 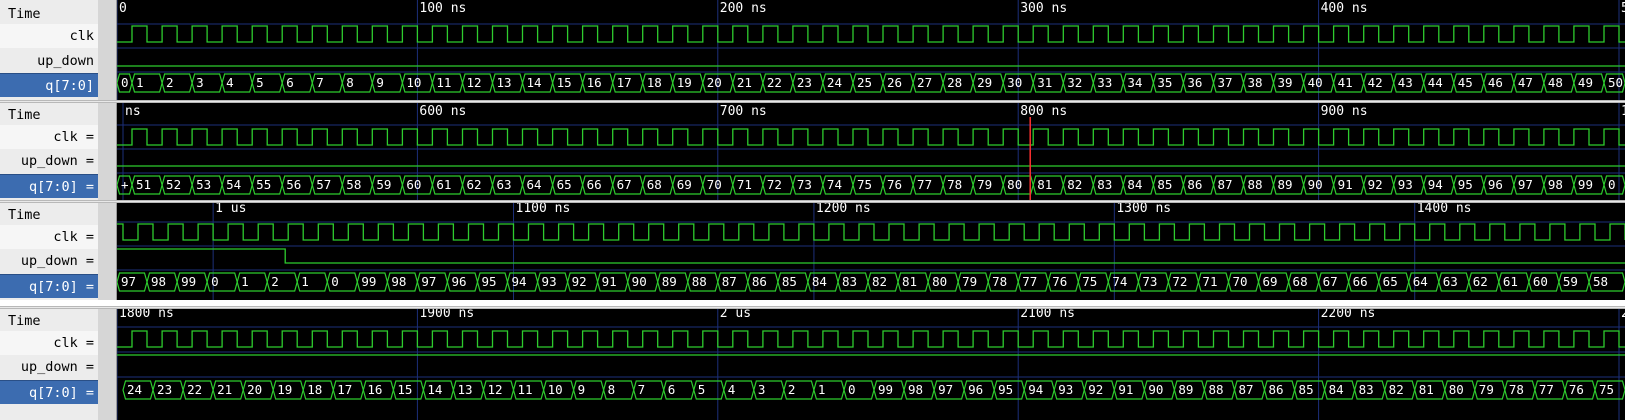 What do you see at coordinates (1239, 281) in the screenshot?
I see `bus-value-label: 70` at bounding box center [1239, 281].